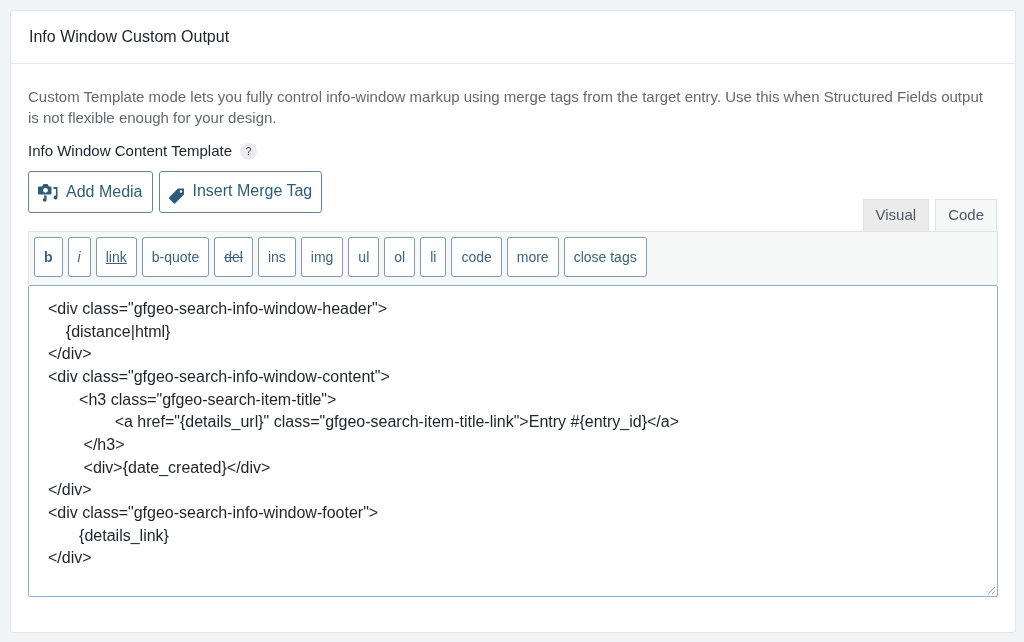 This screenshot has height=642, width=1024. What do you see at coordinates (116, 257) in the screenshot?
I see `quicktag-button: link` at bounding box center [116, 257].